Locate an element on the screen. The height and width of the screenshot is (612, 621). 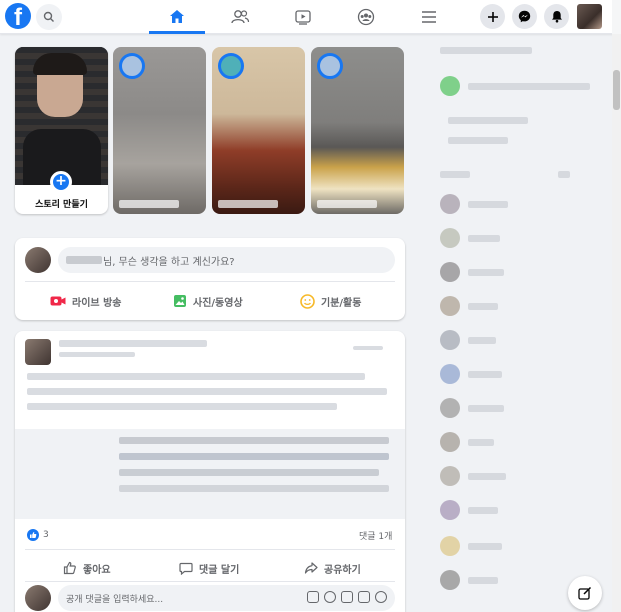
post-options-button is located at coordinates (368, 348).